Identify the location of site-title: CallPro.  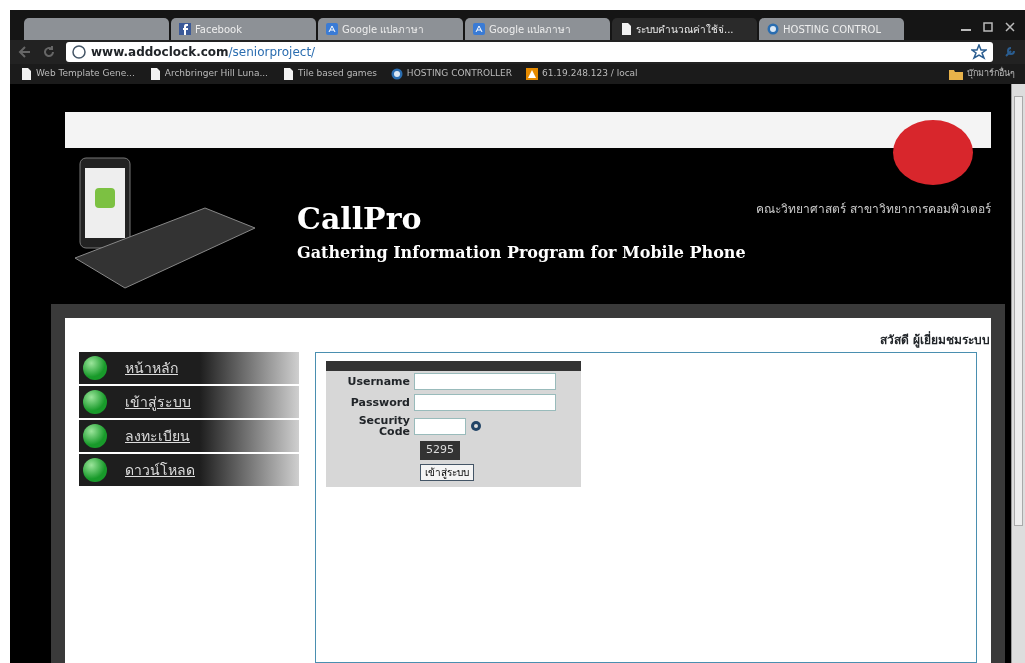
(360, 219).